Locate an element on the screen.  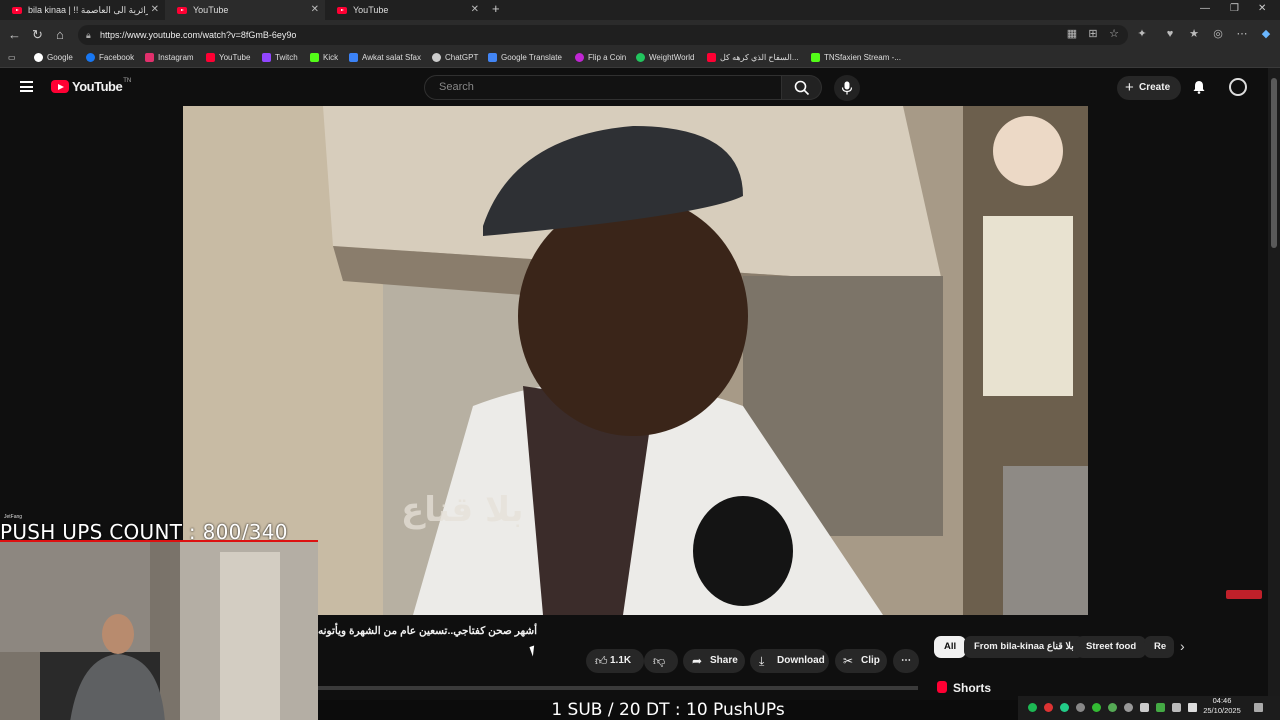
more-horizontal-icon: ⋯ is located at coordinates (906, 660).